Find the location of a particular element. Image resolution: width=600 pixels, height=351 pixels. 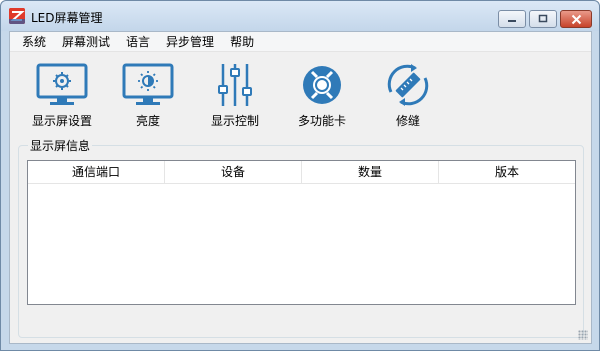

menu-help: 帮助 is located at coordinates (242, 42).